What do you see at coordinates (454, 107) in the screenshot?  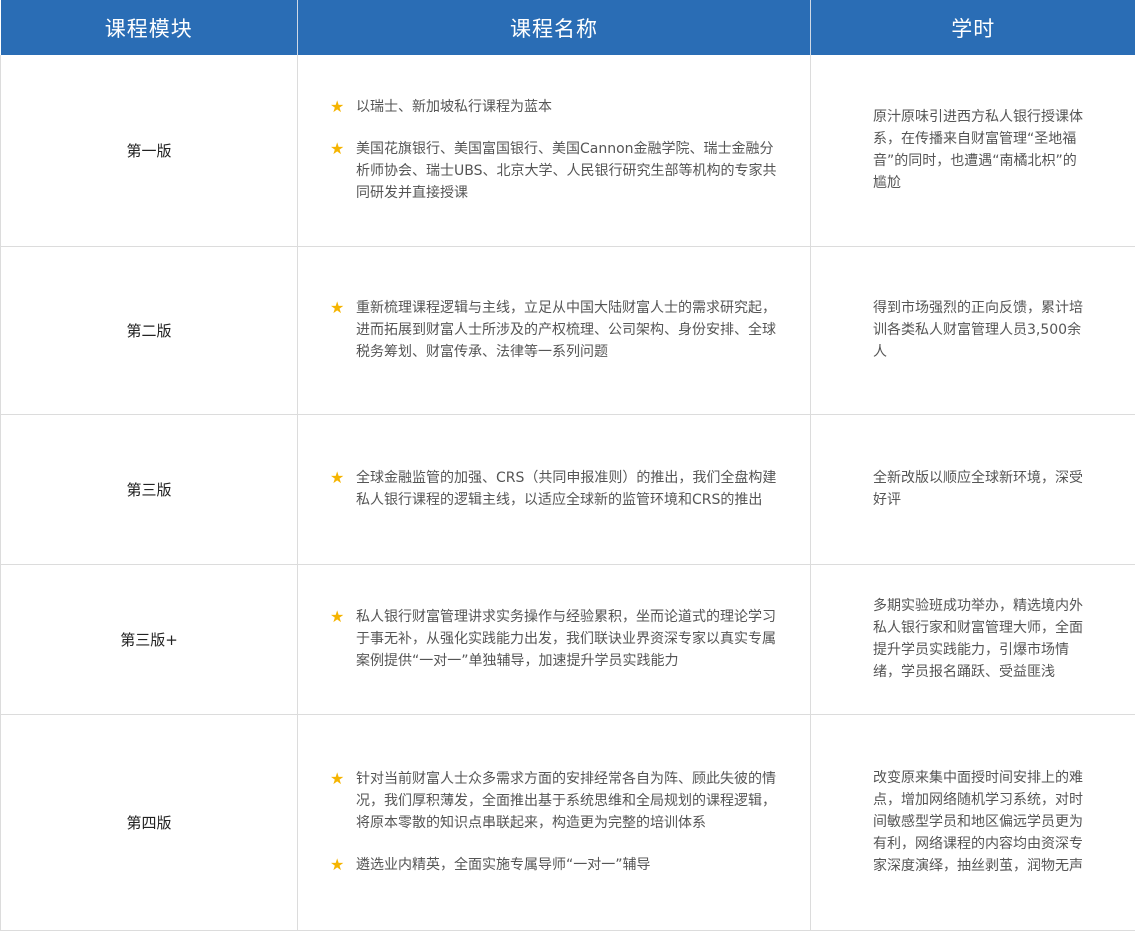 I see `point-text: 以瑞士、新加坡私行课程为蓝本` at bounding box center [454, 107].